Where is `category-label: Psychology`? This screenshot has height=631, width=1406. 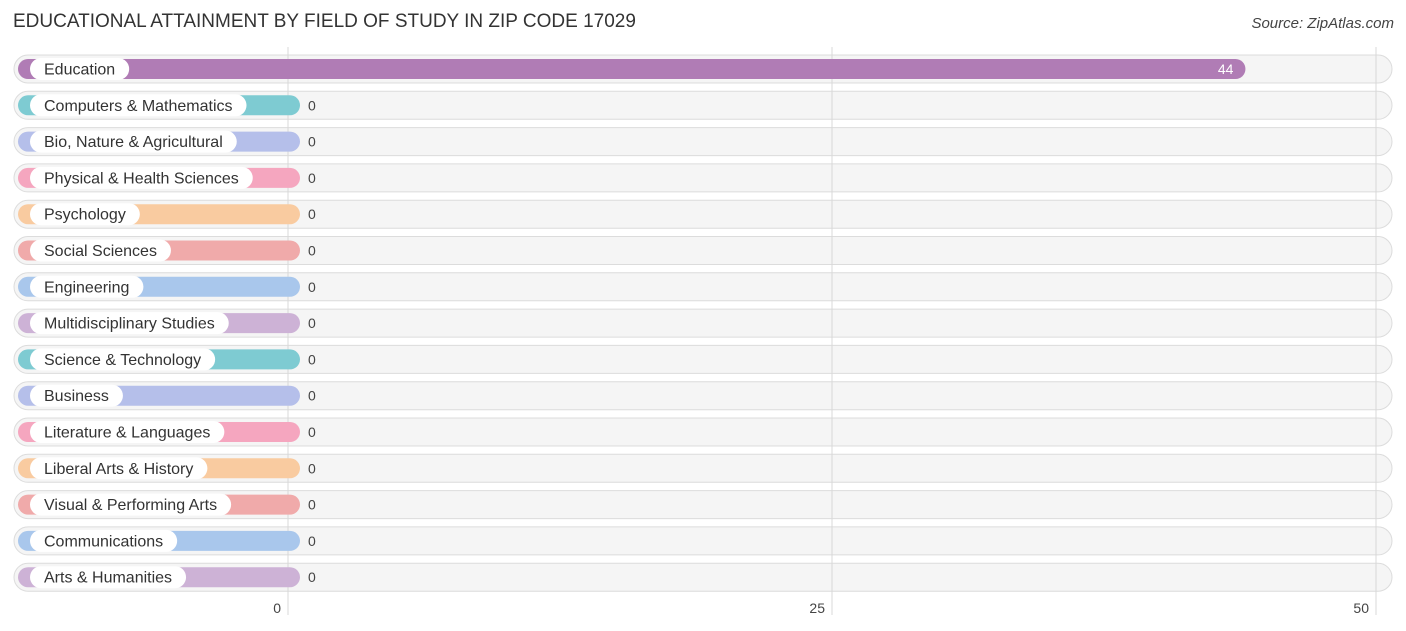 category-label: Psychology is located at coordinates (85, 215).